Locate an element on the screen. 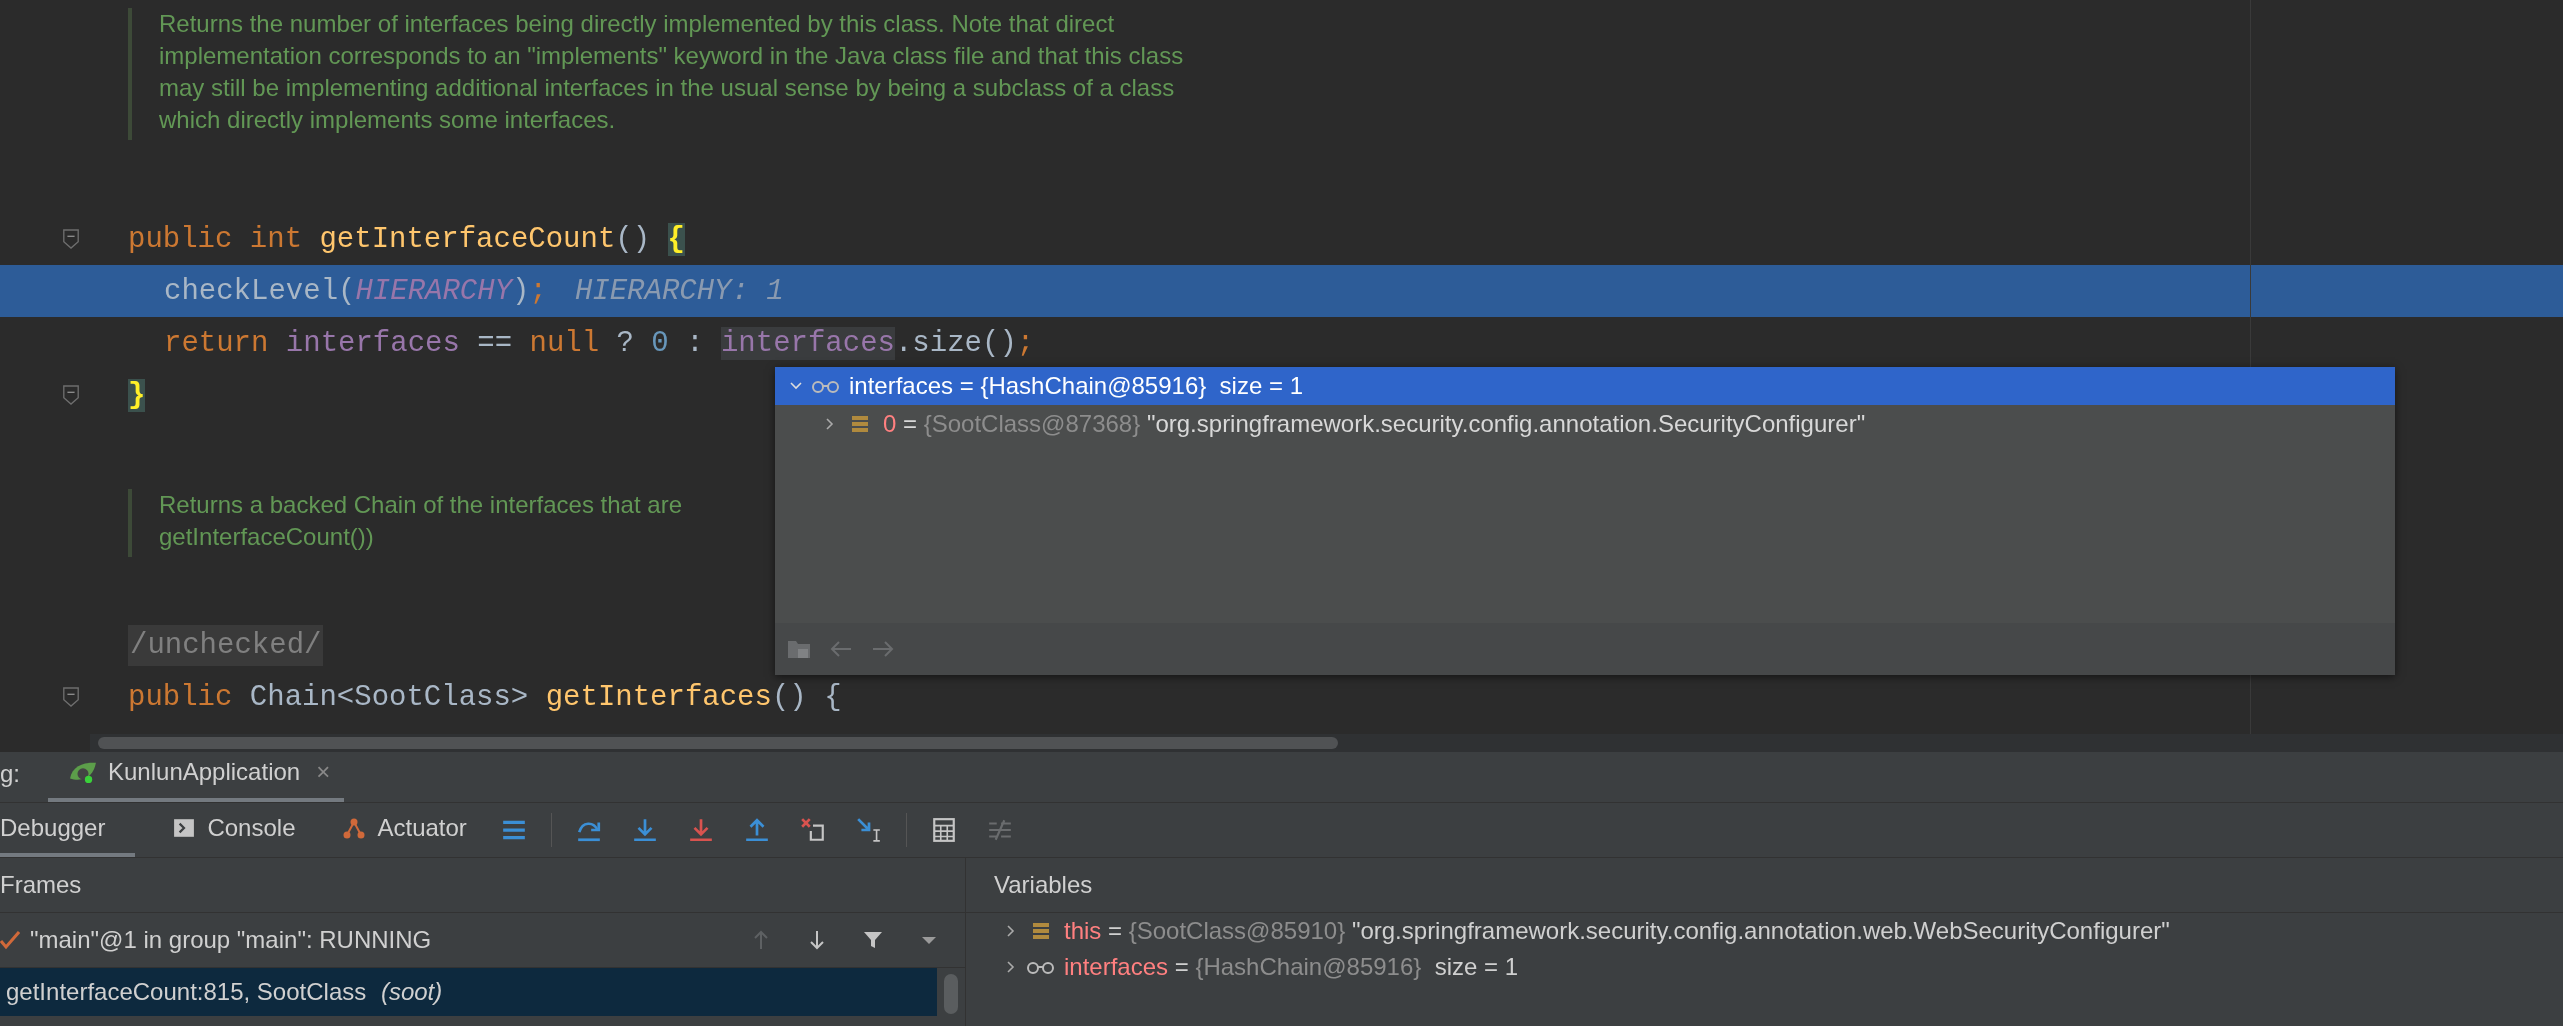  variable-entry: 0 = {SootClass@87368} "org.springframework.security.config.annotation.SecurityConfigurer" is located at coordinates (1374, 424).